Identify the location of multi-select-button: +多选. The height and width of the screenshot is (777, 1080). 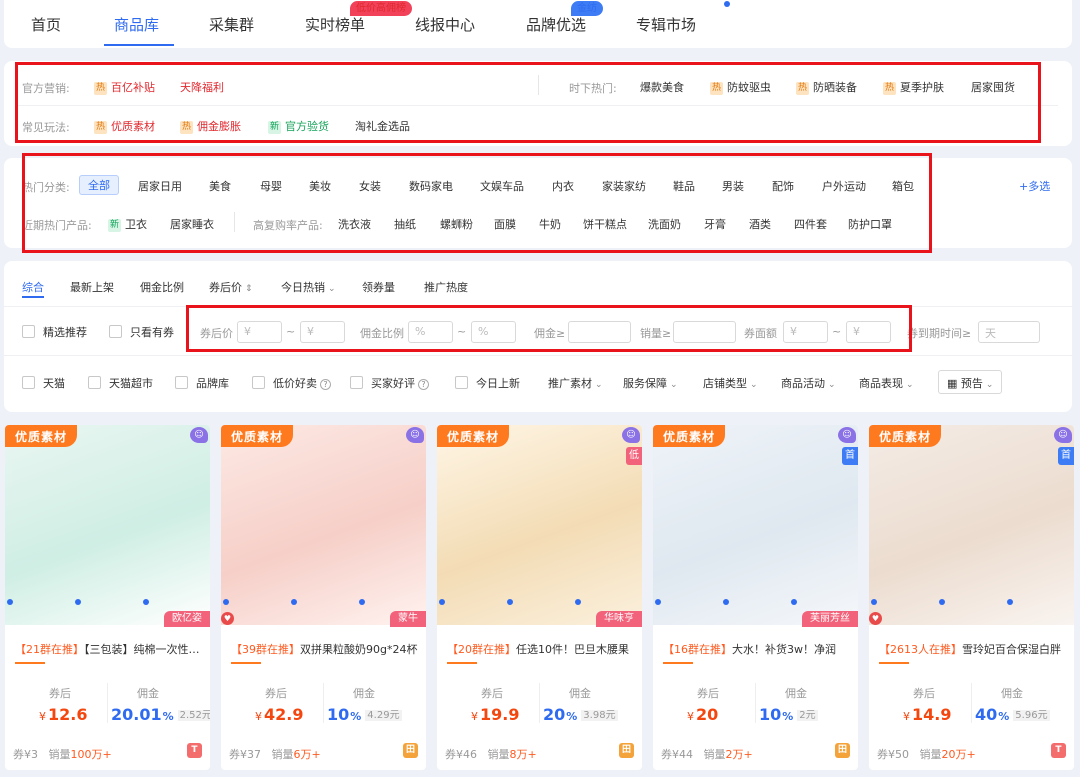
(1034, 186).